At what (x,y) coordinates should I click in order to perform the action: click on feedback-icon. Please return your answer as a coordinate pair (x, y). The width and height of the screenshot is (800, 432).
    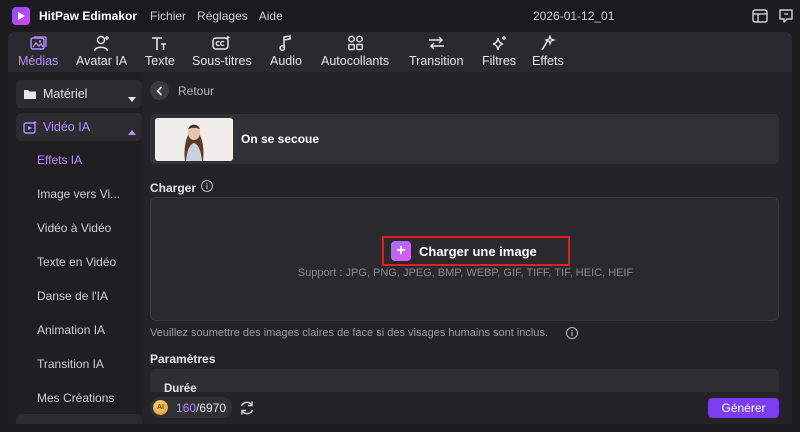
    Looking at the image, I should click on (786, 16).